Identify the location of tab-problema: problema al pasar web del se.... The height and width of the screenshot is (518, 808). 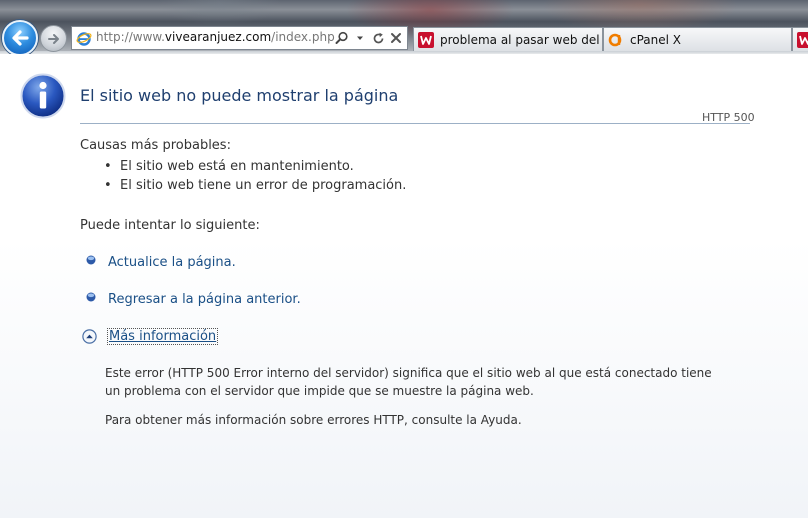
(508, 39).